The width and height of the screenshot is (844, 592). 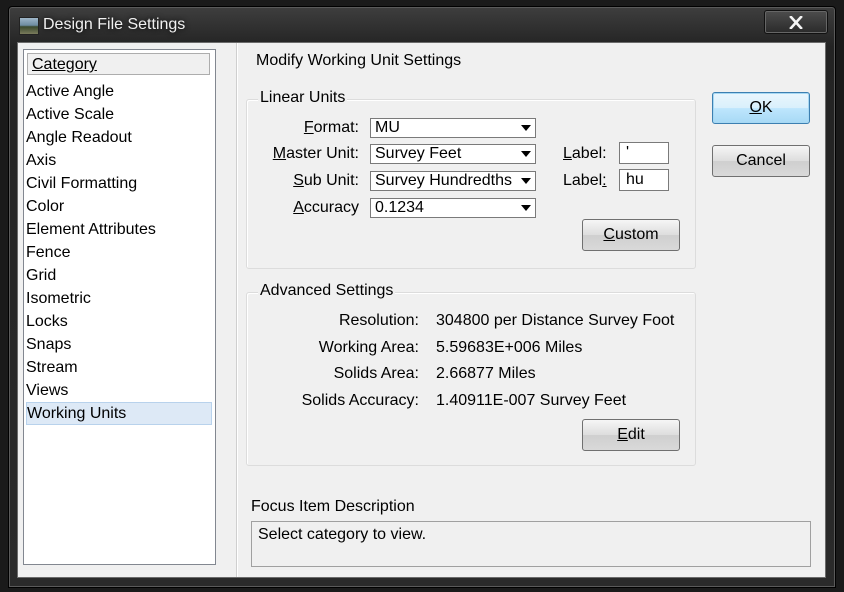 What do you see at coordinates (453, 128) in the screenshot?
I see `format-dropdown: MU` at bounding box center [453, 128].